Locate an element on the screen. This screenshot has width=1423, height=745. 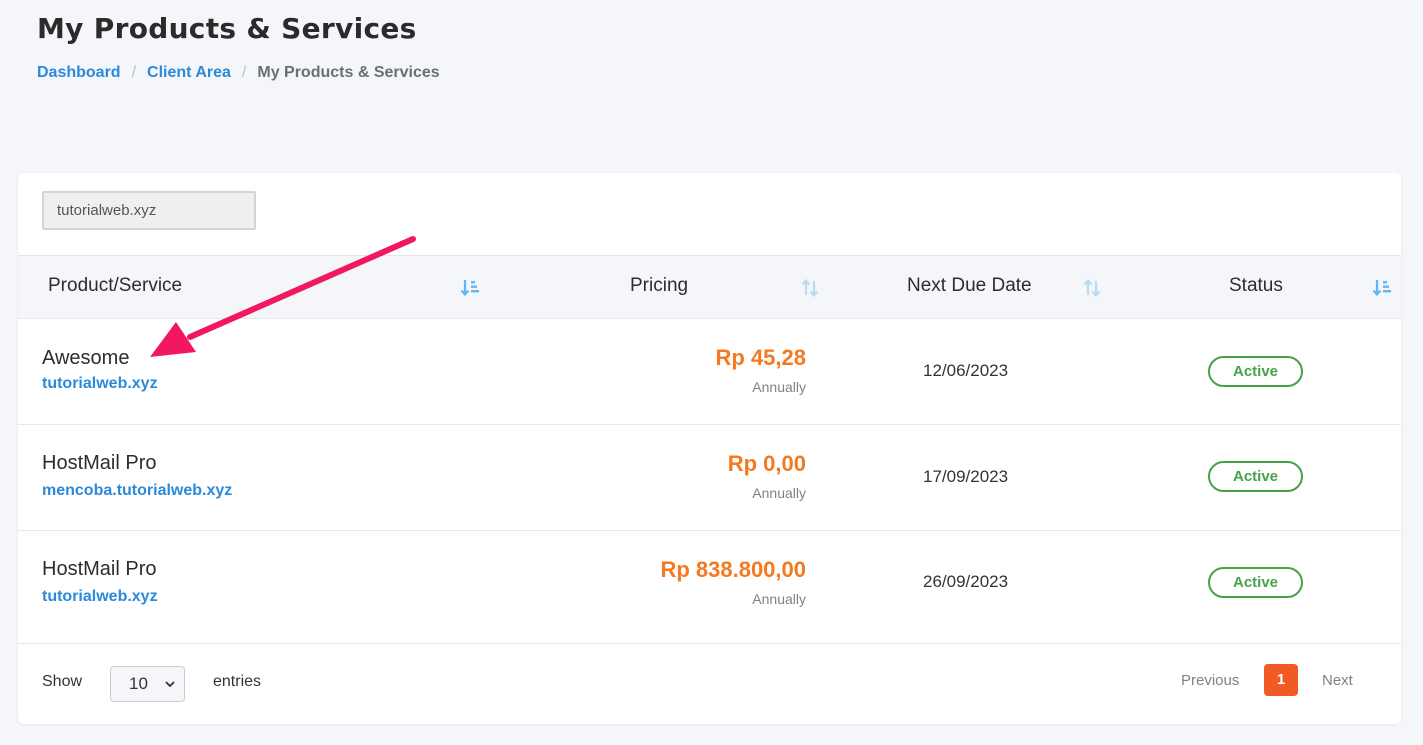
column-header-pricing: Pricing is located at coordinates (659, 286).